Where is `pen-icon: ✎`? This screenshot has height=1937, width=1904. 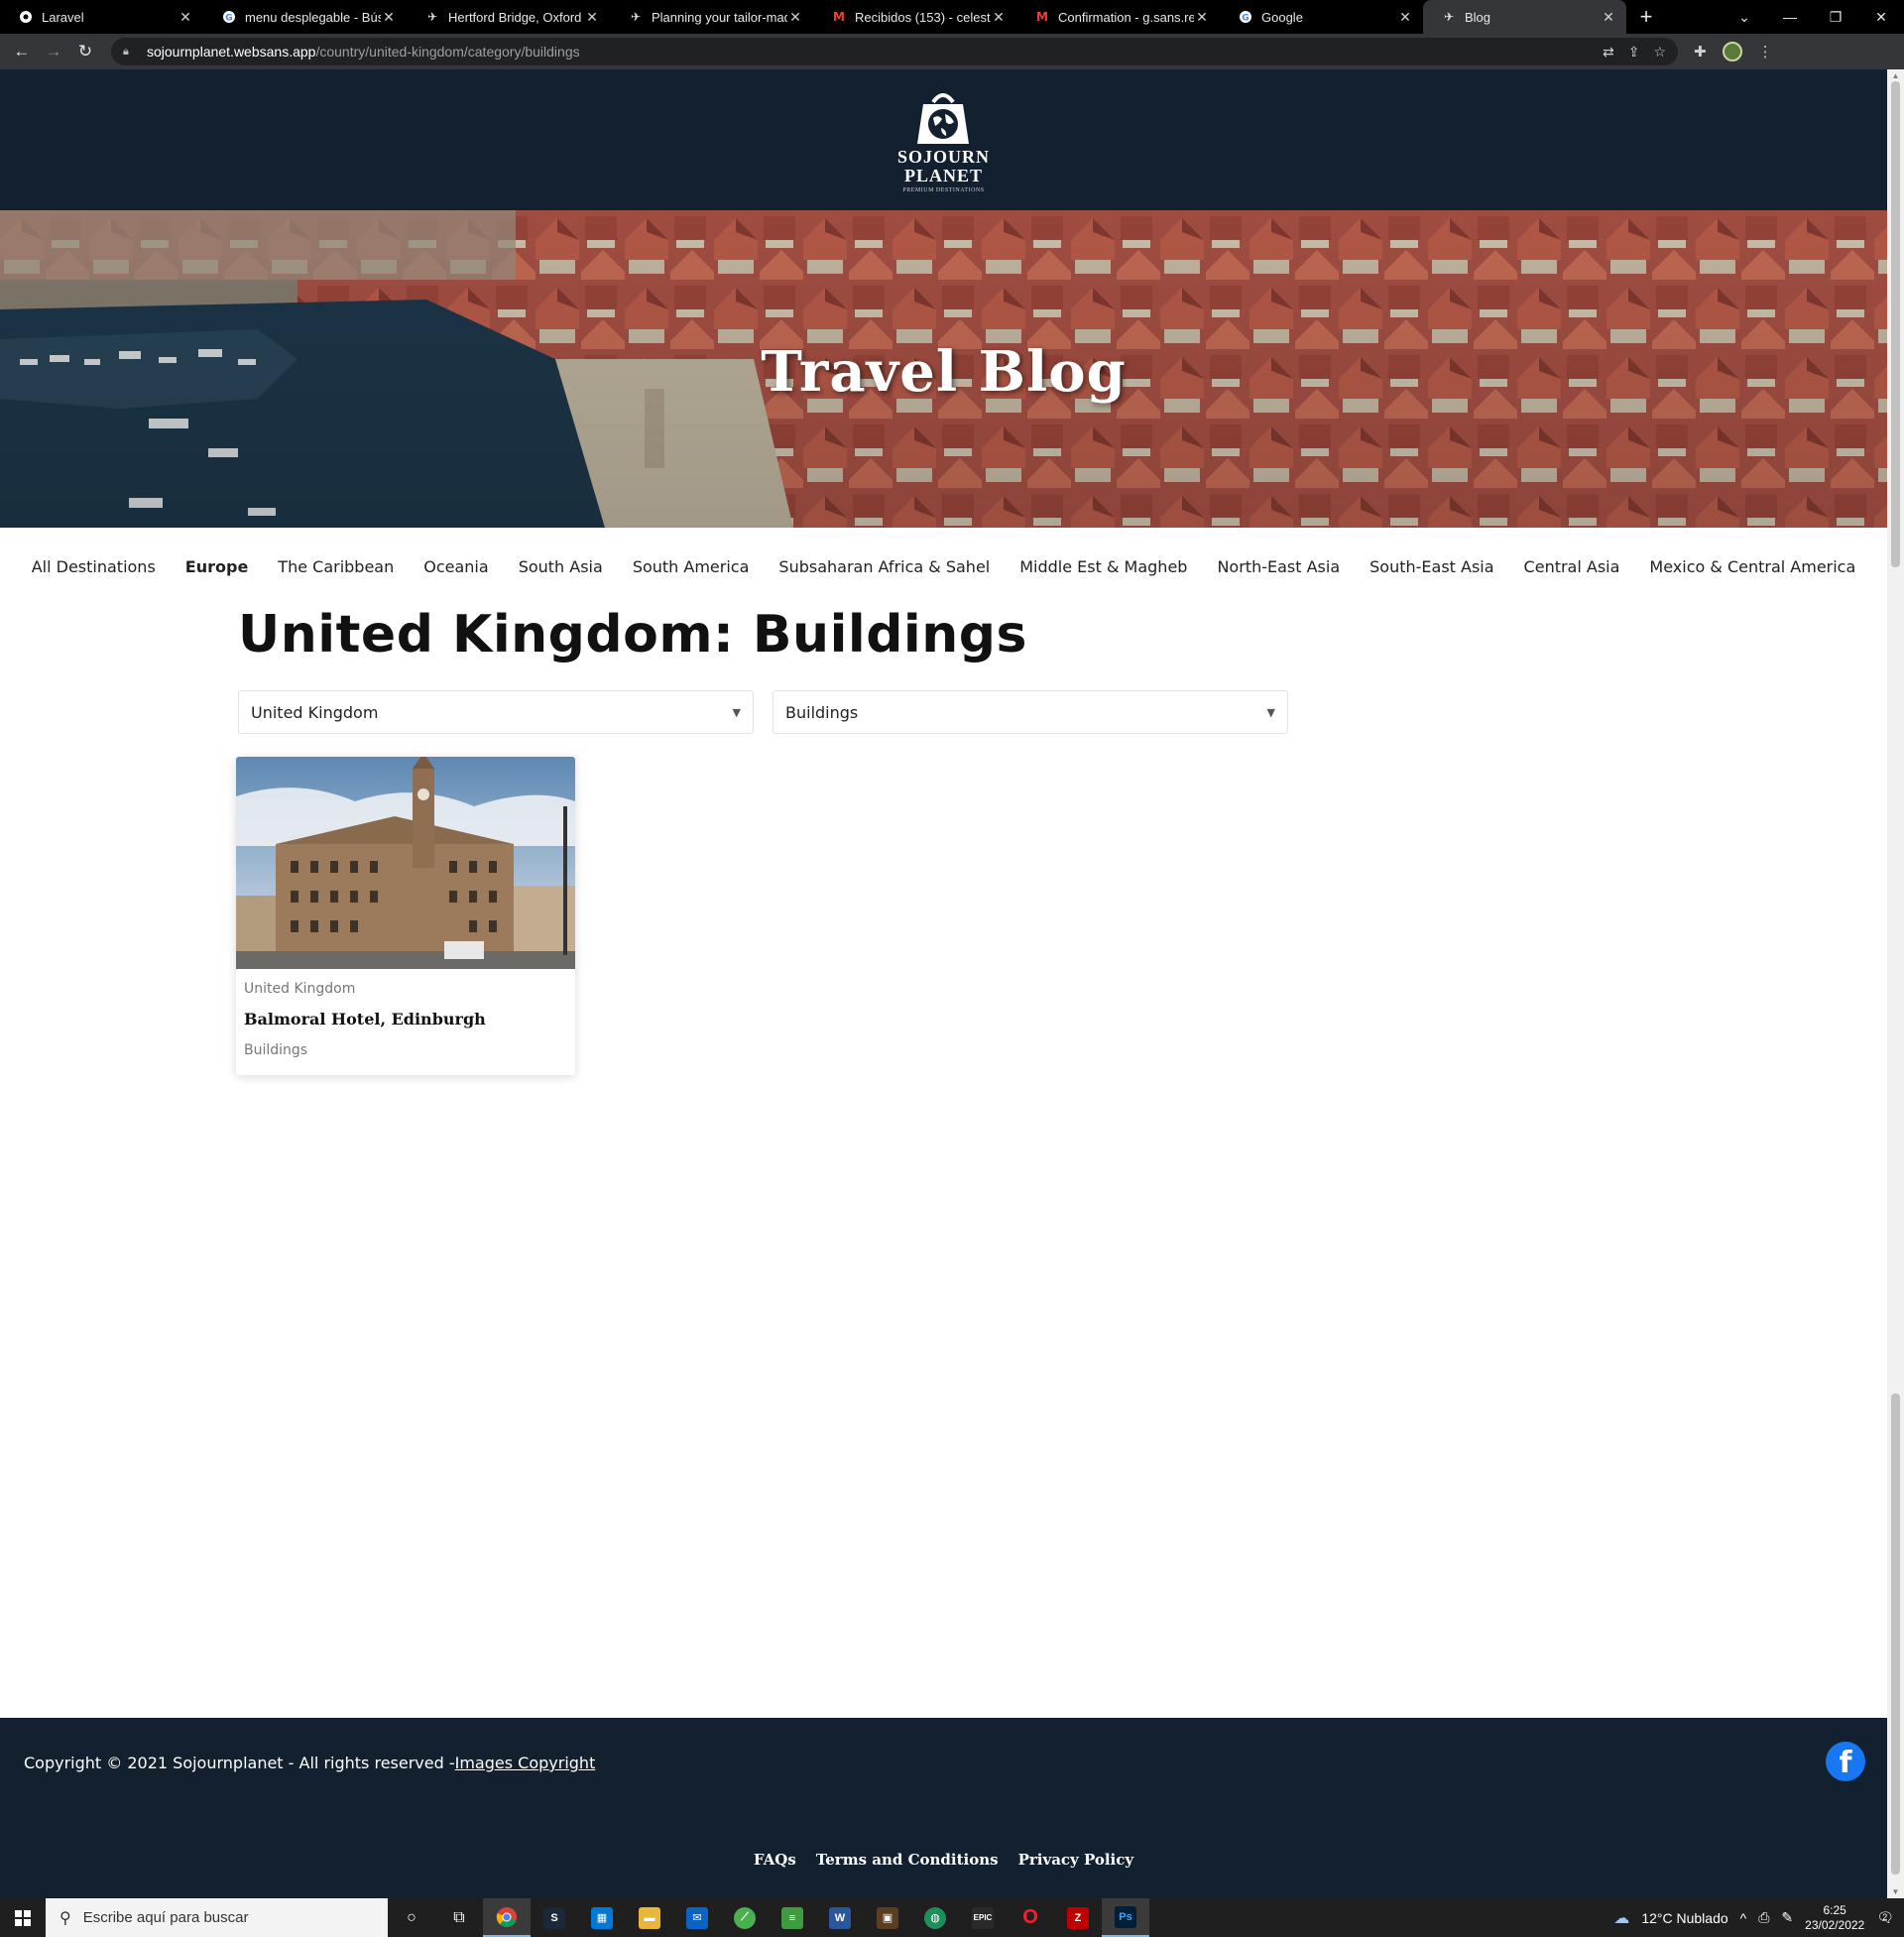
pen-icon: ✎ is located at coordinates (1787, 1917).